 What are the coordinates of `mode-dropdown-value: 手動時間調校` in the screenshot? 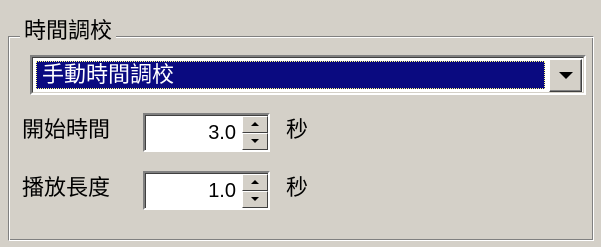 It's located at (290, 75).